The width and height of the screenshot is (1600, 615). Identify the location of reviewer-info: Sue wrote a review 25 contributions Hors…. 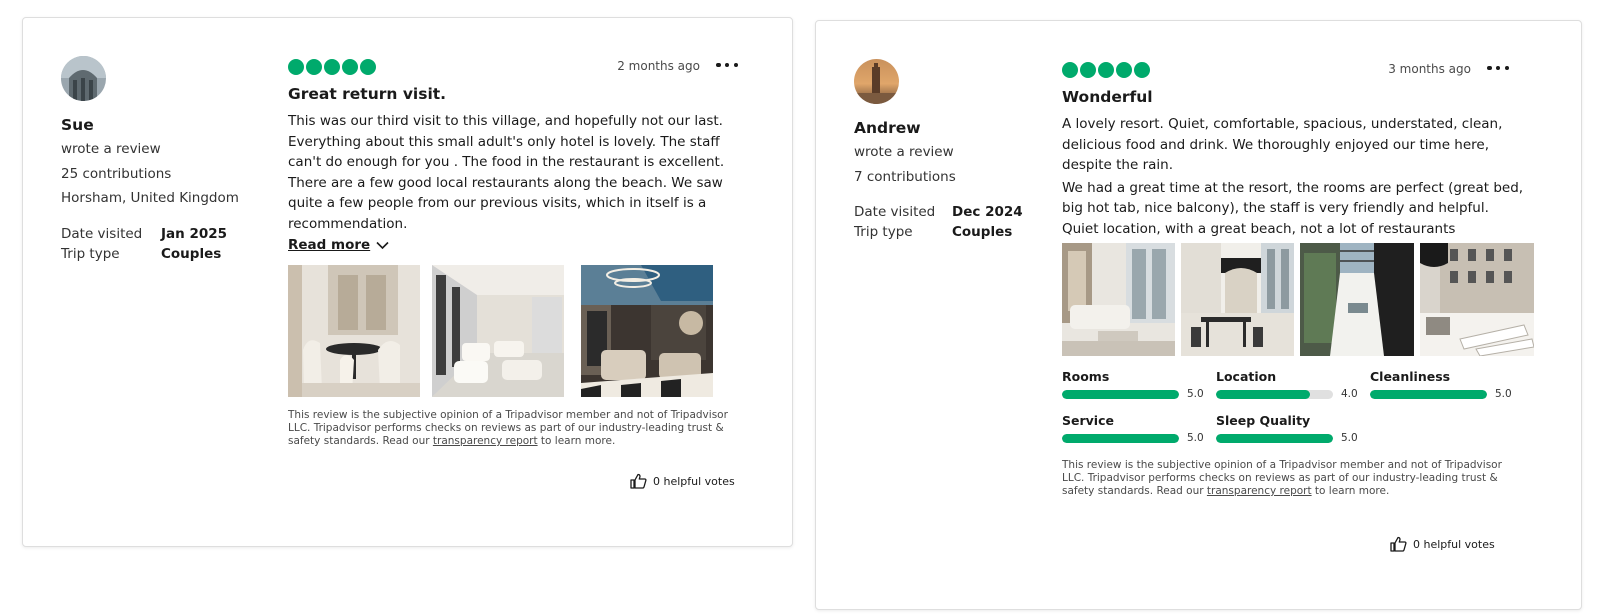
(171, 160).